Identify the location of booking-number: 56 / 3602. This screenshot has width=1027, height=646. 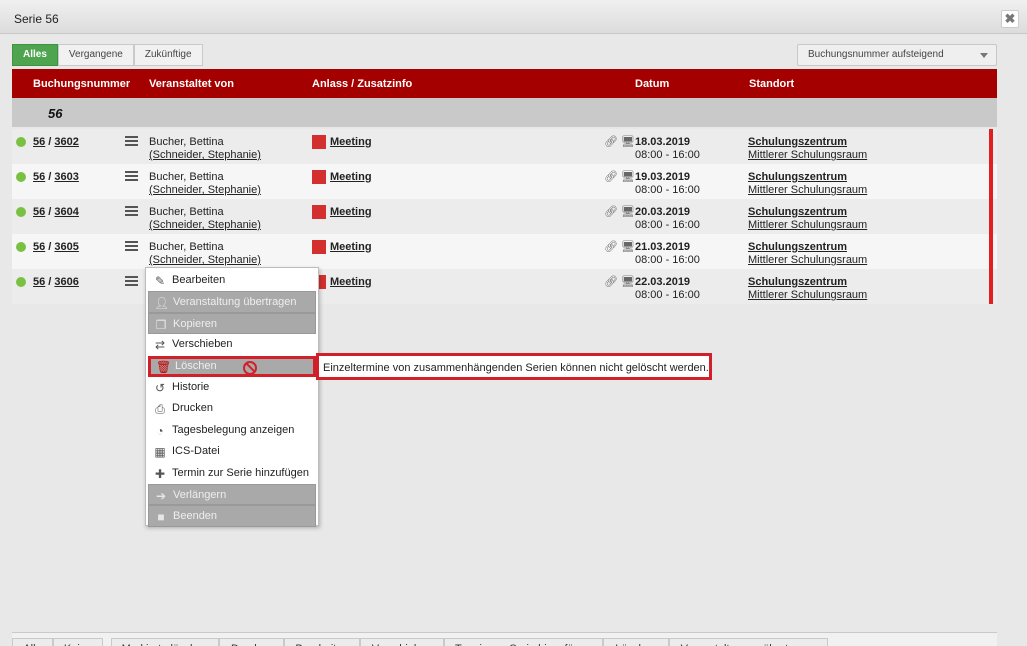
(56, 142).